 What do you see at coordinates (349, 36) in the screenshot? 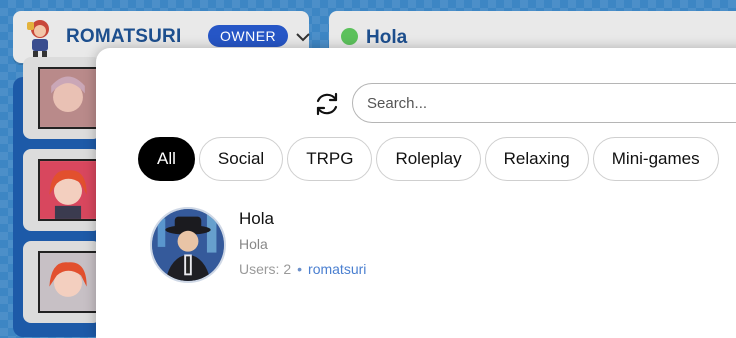
I see `online-status-indicator` at bounding box center [349, 36].